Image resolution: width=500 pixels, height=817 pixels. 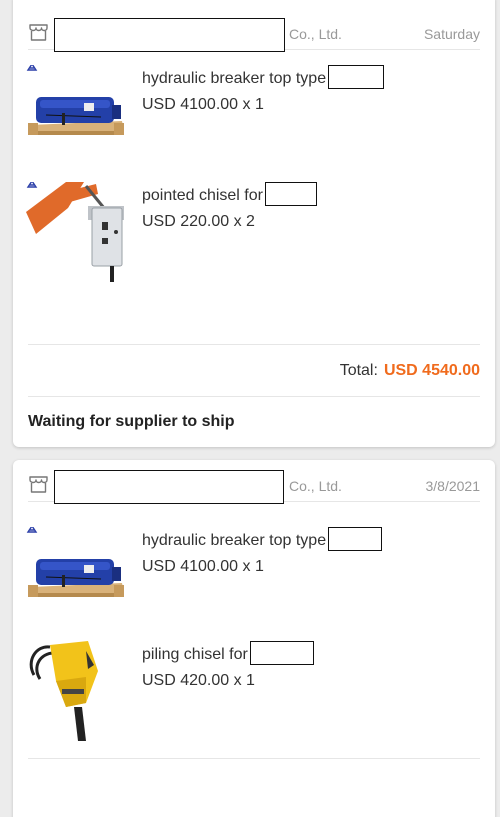 I want to click on excavator-breaker-image, so click(x=75, y=232).